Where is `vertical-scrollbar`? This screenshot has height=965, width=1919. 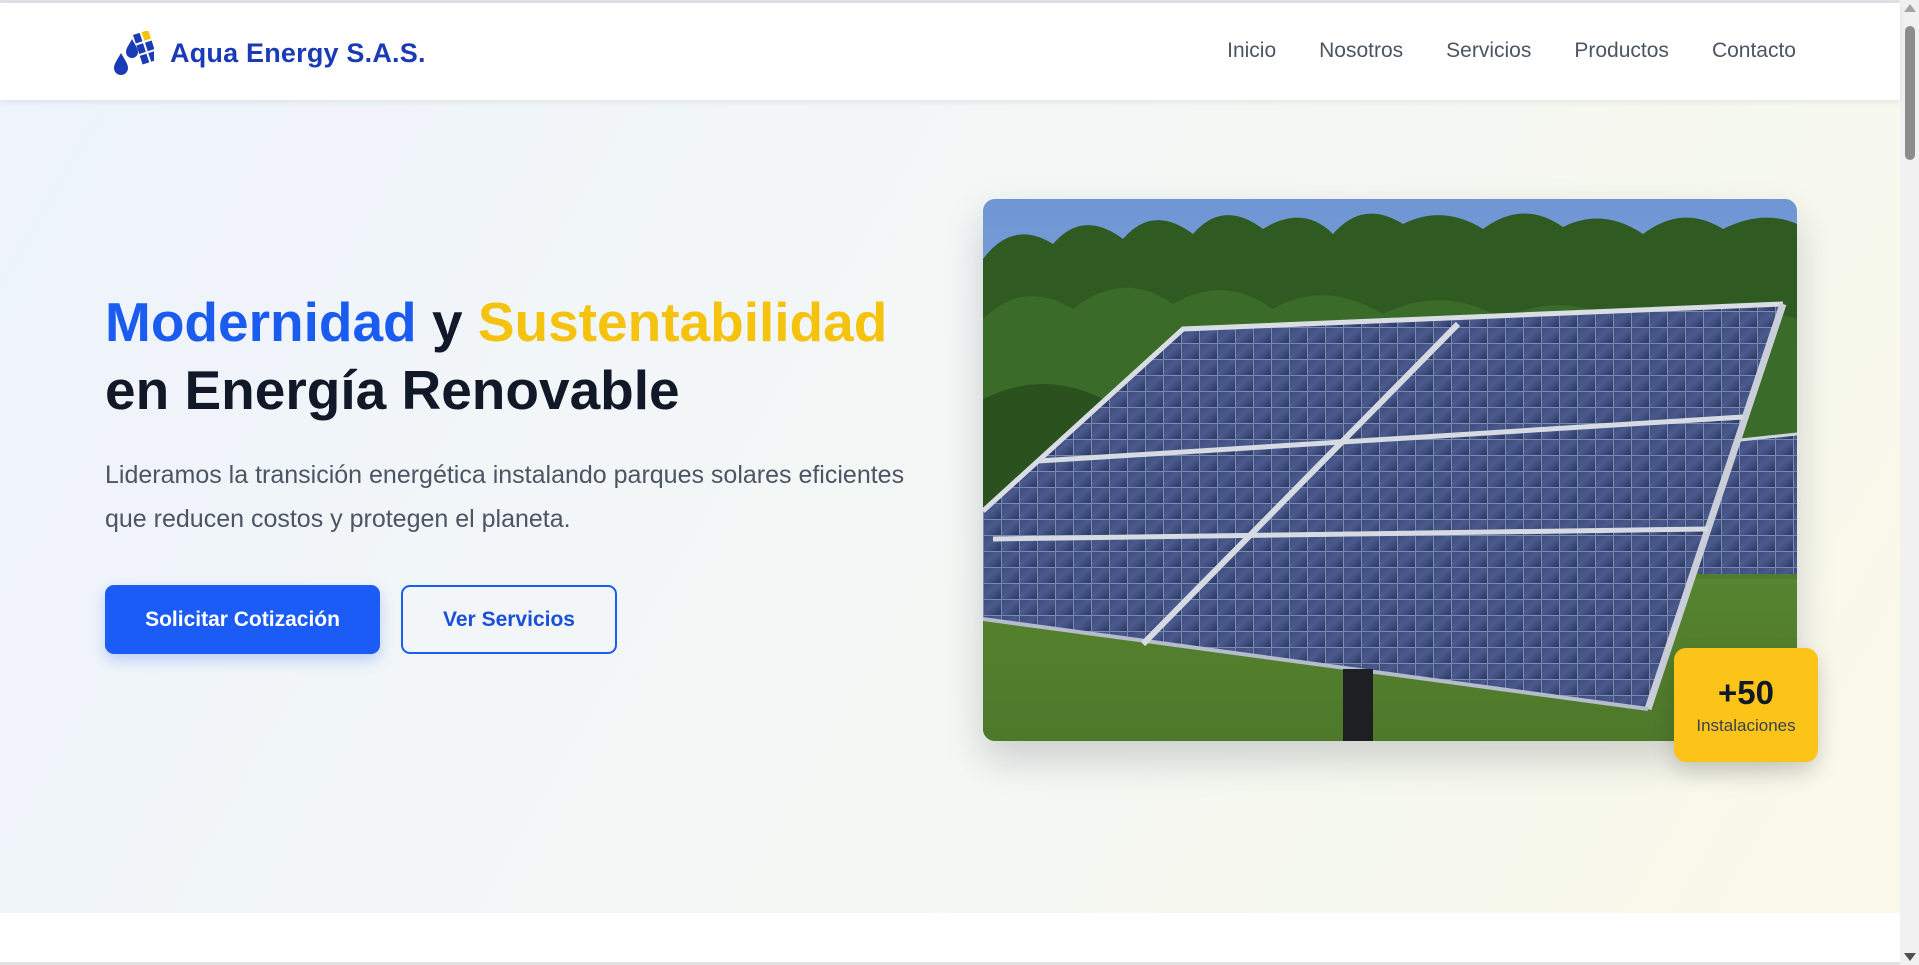
vertical-scrollbar is located at coordinates (1909, 482).